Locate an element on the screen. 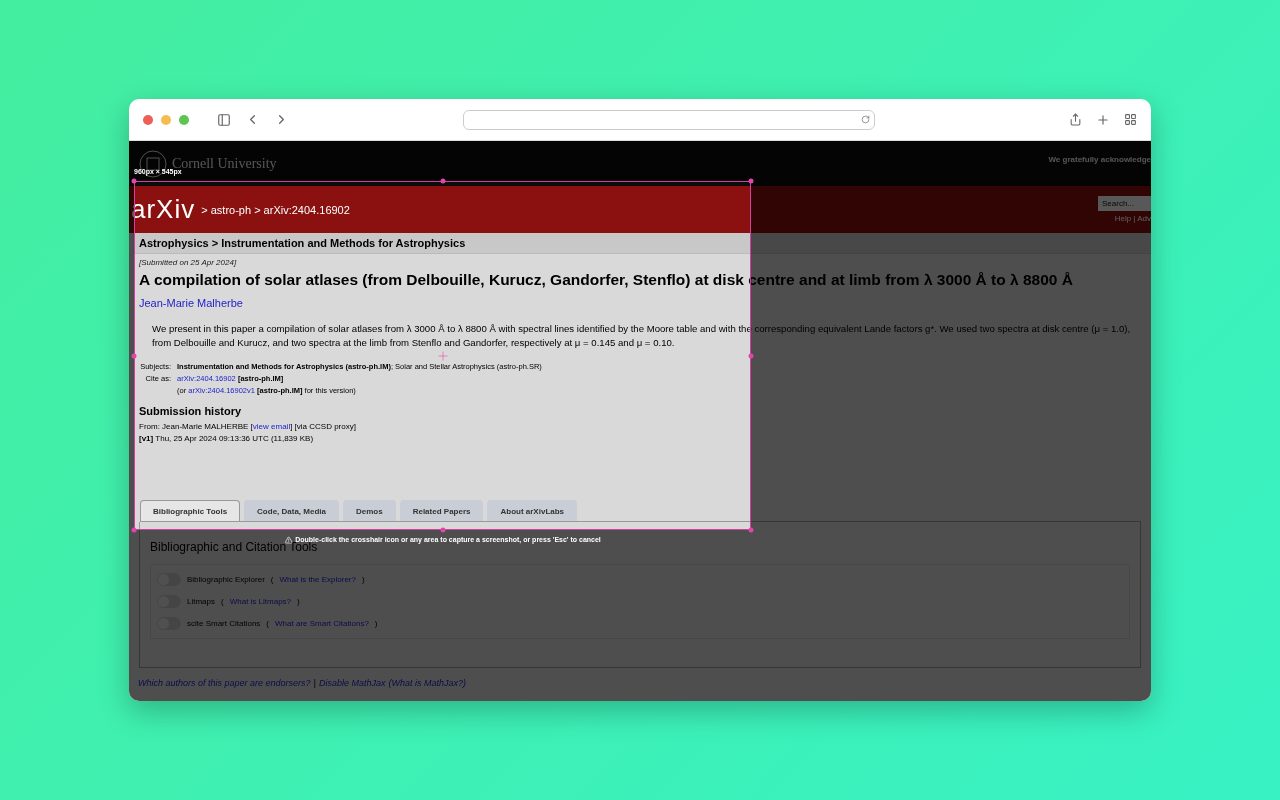  breadcrumb: > astro-ph > arXiv:2404.16902 is located at coordinates (275, 209).